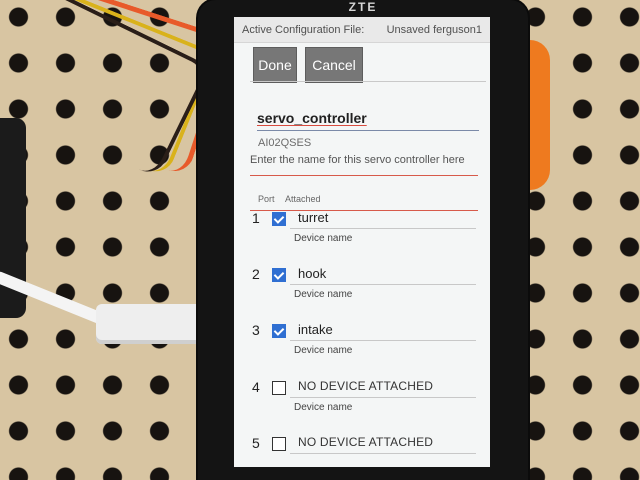  What do you see at coordinates (303, 29) in the screenshot?
I see `active-config-label: Active Configuration File:` at bounding box center [303, 29].